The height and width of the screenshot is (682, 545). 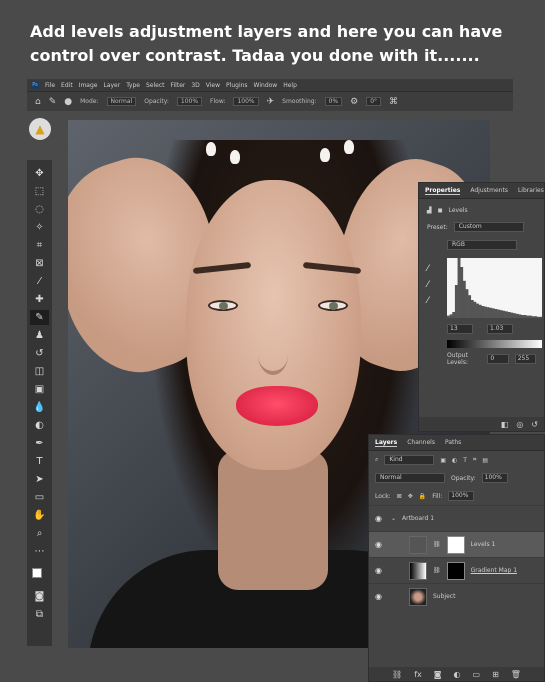 I want to click on filter-kind-select: Kind, so click(x=409, y=460).